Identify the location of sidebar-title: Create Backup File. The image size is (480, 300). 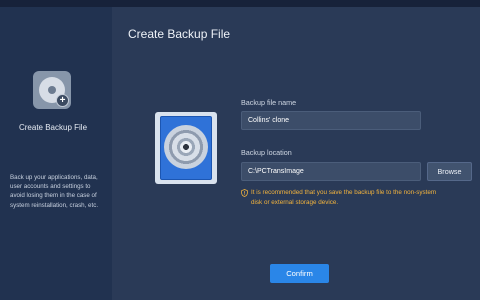
(53, 127).